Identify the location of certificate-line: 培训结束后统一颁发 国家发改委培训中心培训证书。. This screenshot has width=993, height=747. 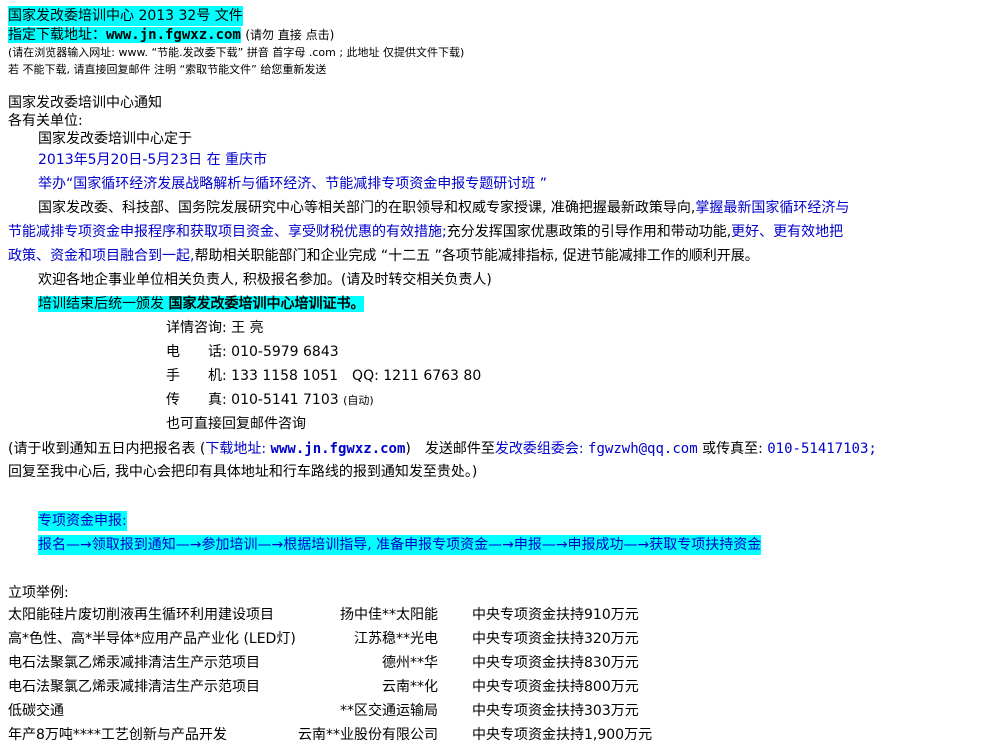
(201, 304).